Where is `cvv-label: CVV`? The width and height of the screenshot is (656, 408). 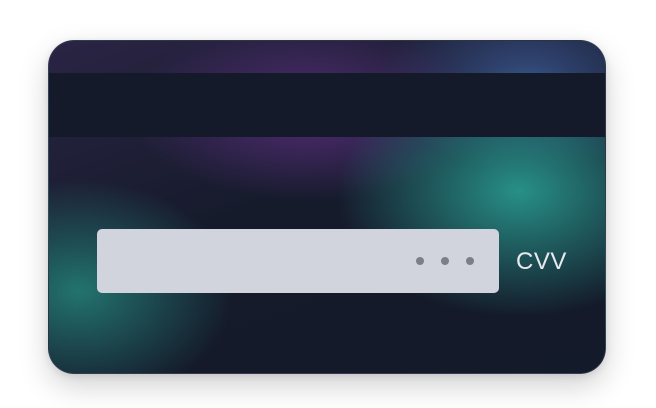 cvv-label: CVV is located at coordinates (541, 261).